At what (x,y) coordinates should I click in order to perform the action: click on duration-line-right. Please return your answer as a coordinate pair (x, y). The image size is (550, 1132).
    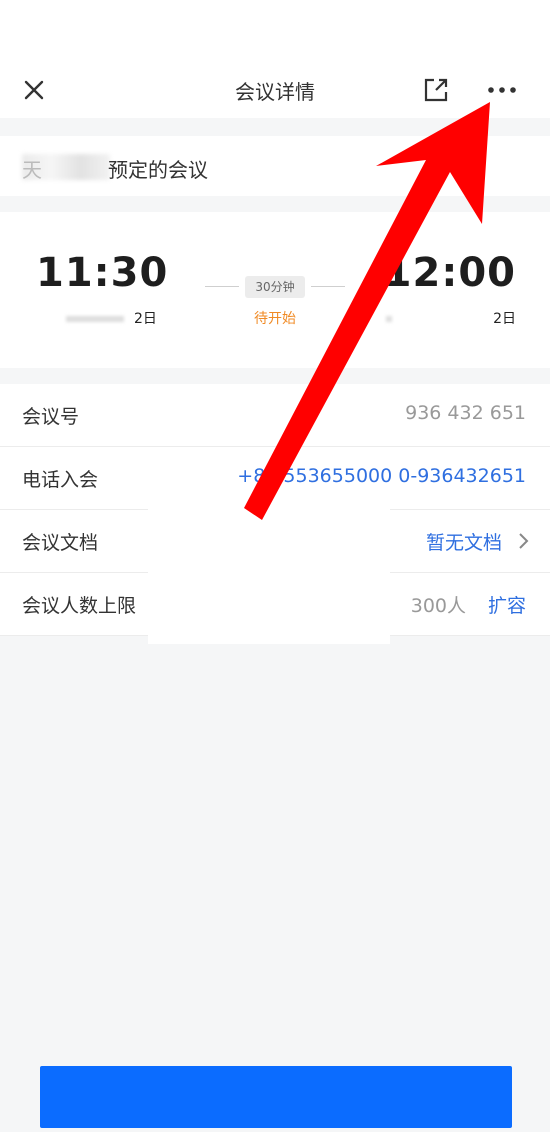
    Looking at the image, I should click on (328, 286).